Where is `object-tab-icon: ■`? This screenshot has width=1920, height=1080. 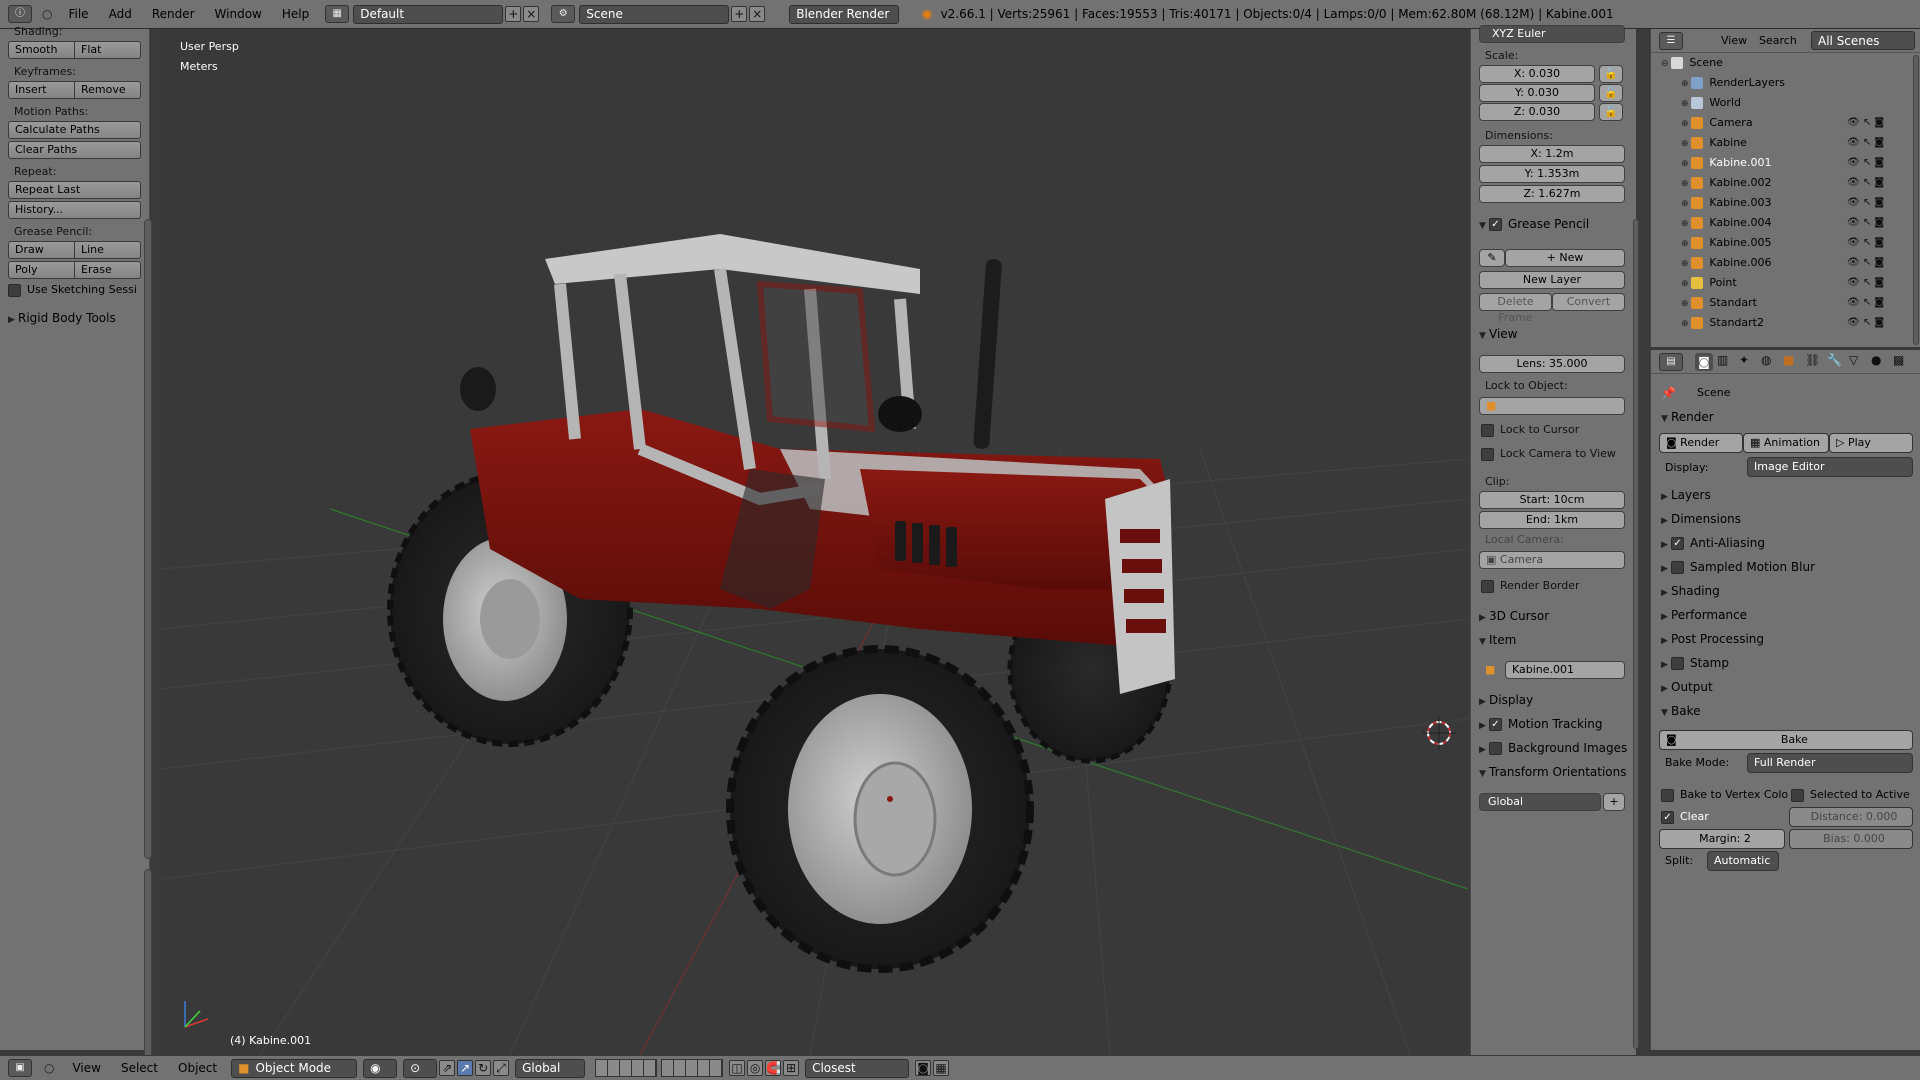 object-tab-icon: ■ is located at coordinates (1788, 360).